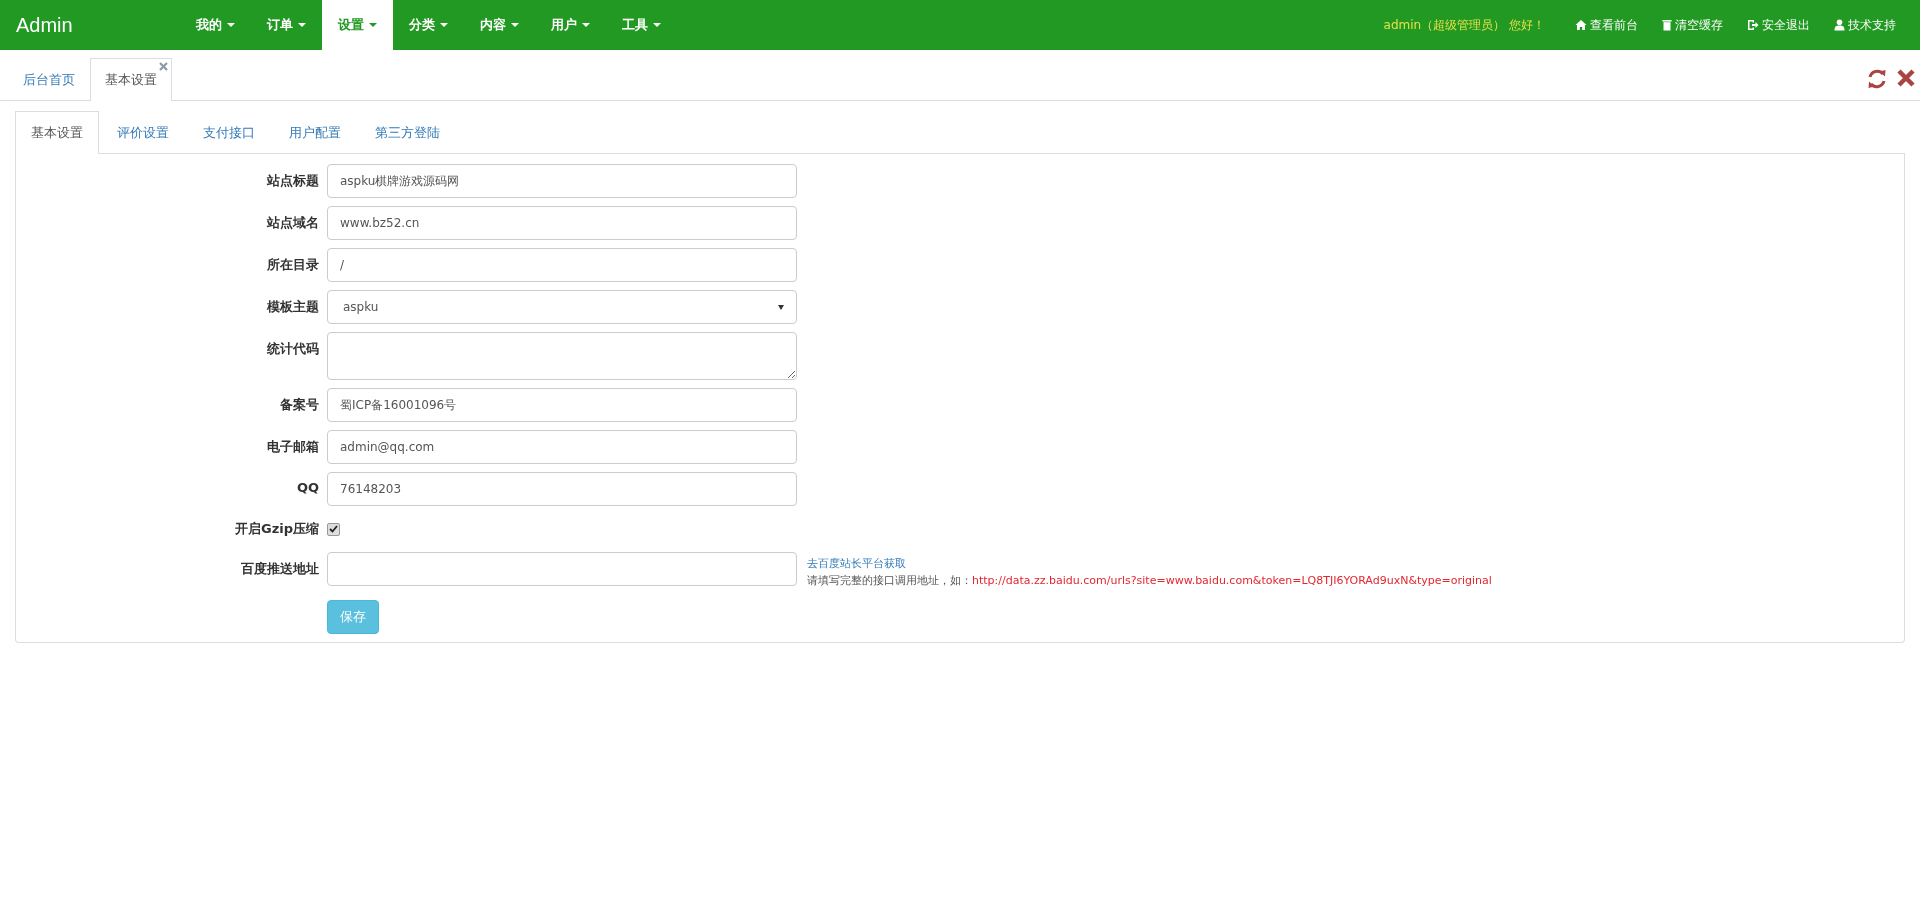 This screenshot has height=921, width=1920. Describe the element at coordinates (57, 132) in the screenshot. I see `settings-tab: 基本设置` at that location.